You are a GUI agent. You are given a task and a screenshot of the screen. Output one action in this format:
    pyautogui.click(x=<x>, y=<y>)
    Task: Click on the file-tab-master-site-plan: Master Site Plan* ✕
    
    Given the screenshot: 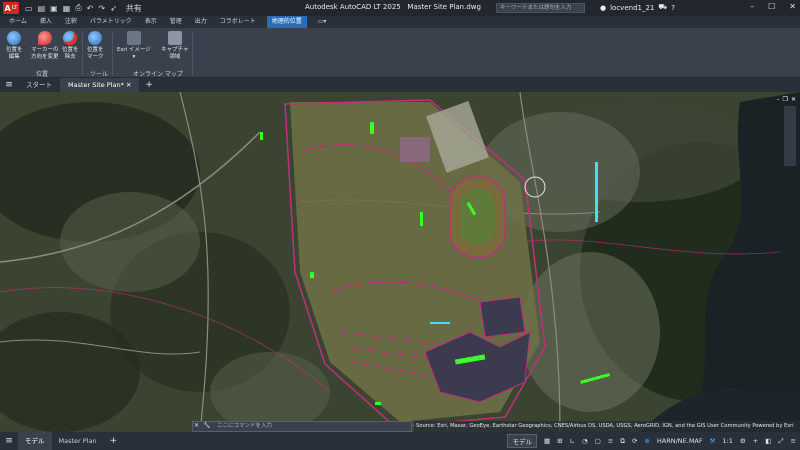 What is the action you would take?
    pyautogui.click(x=100, y=85)
    